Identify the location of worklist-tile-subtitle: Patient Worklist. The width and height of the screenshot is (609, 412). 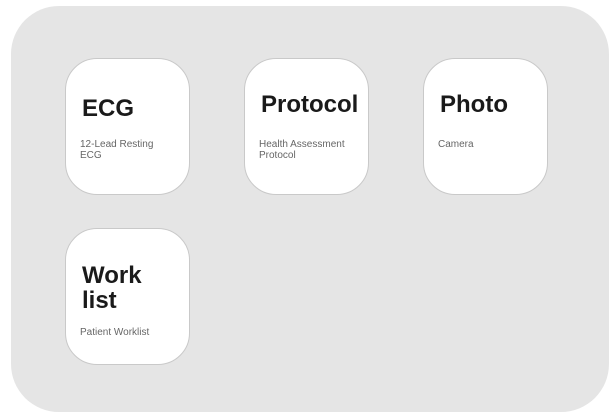
(115, 332).